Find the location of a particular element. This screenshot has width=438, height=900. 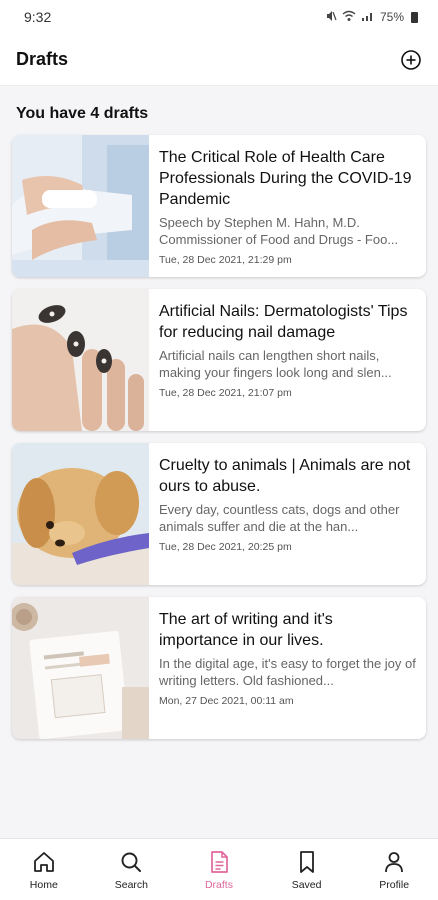

search-icon is located at coordinates (131, 862).